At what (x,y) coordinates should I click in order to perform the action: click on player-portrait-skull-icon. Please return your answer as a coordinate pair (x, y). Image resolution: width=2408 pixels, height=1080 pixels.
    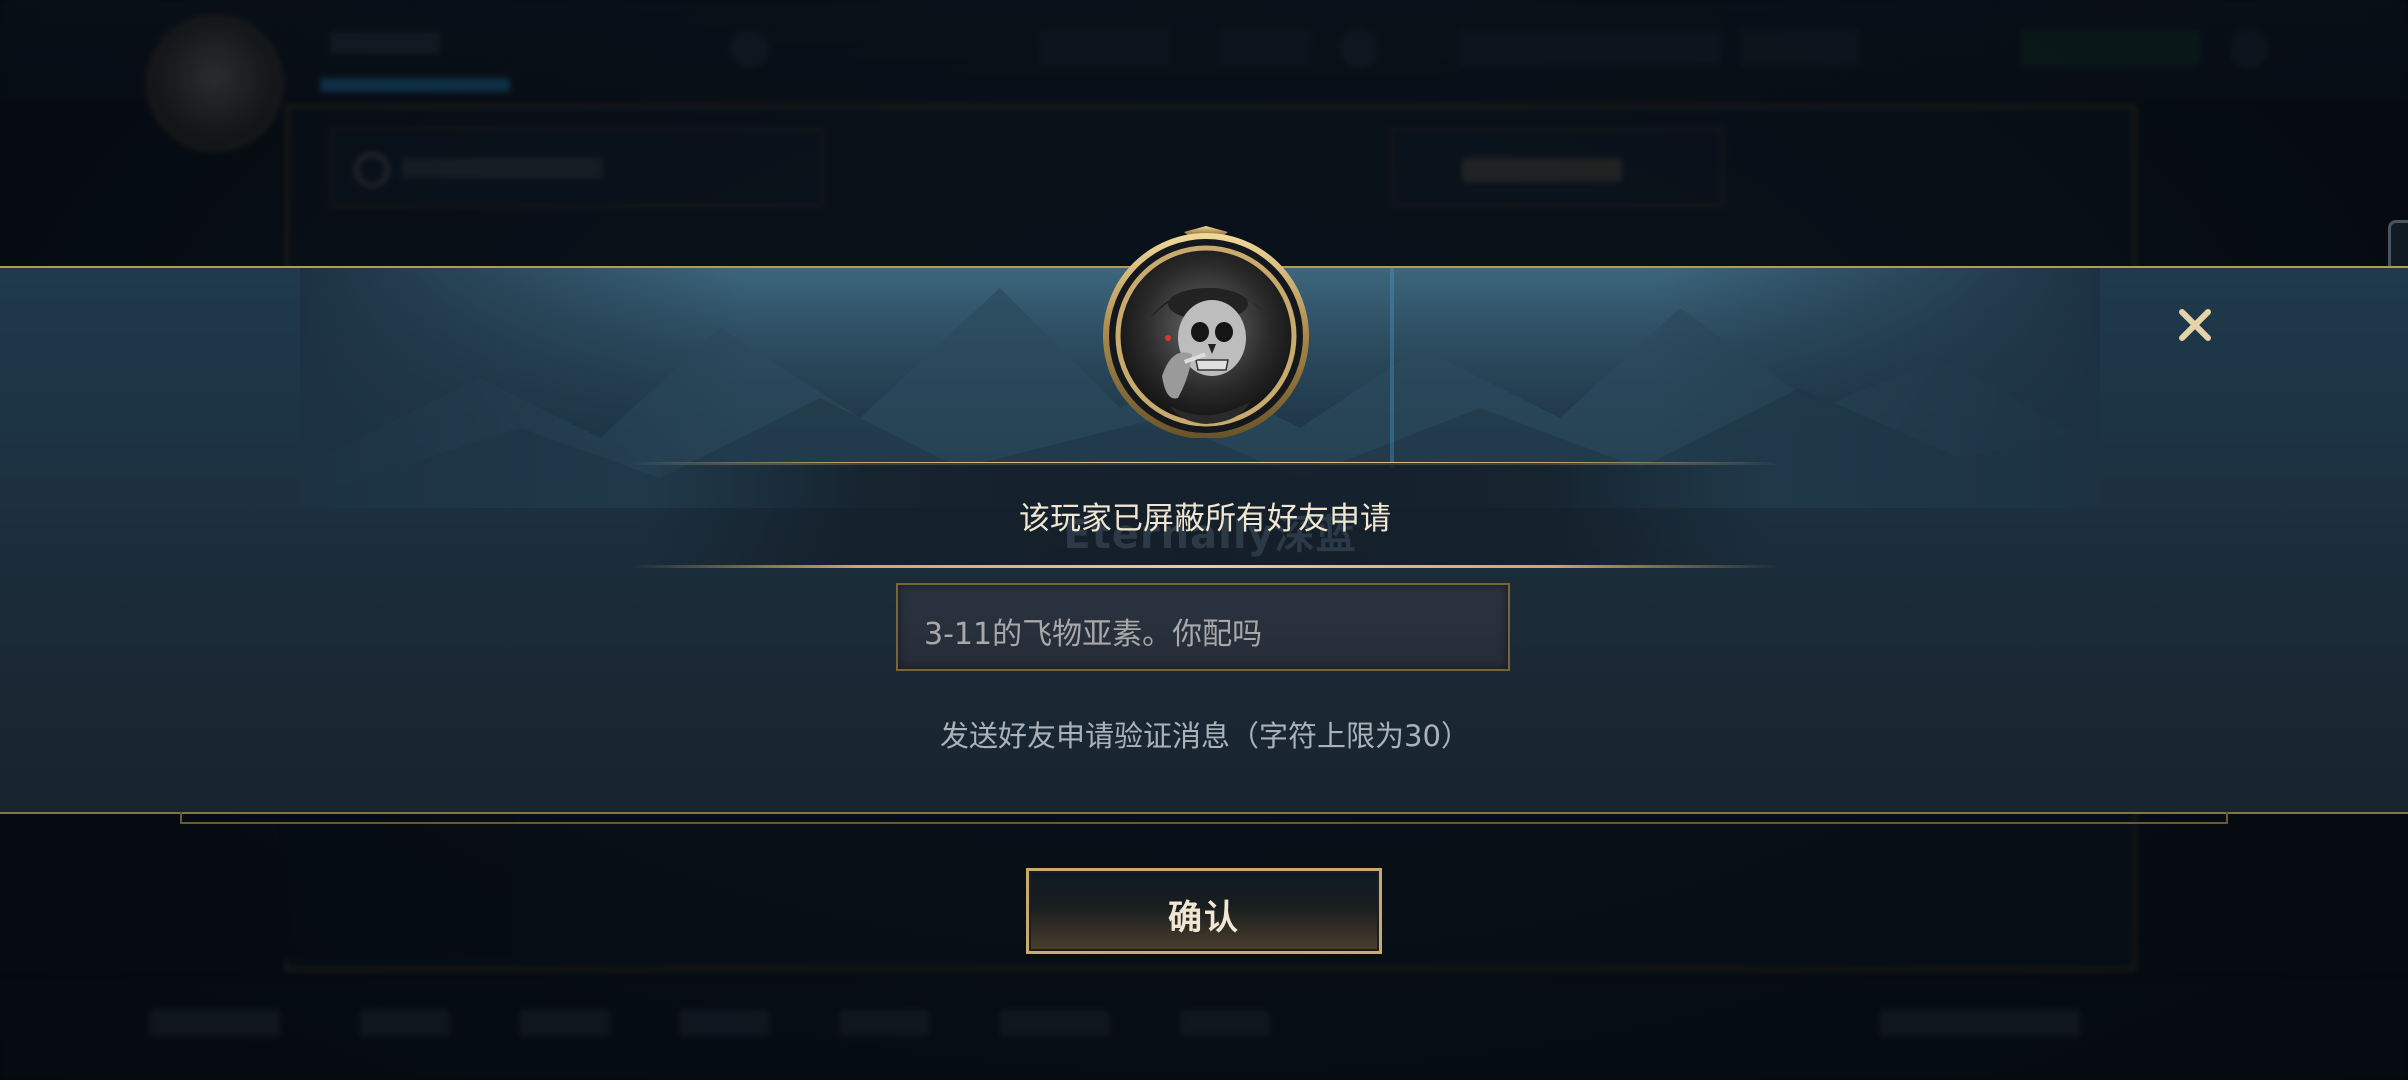
    Looking at the image, I should click on (1206, 332).